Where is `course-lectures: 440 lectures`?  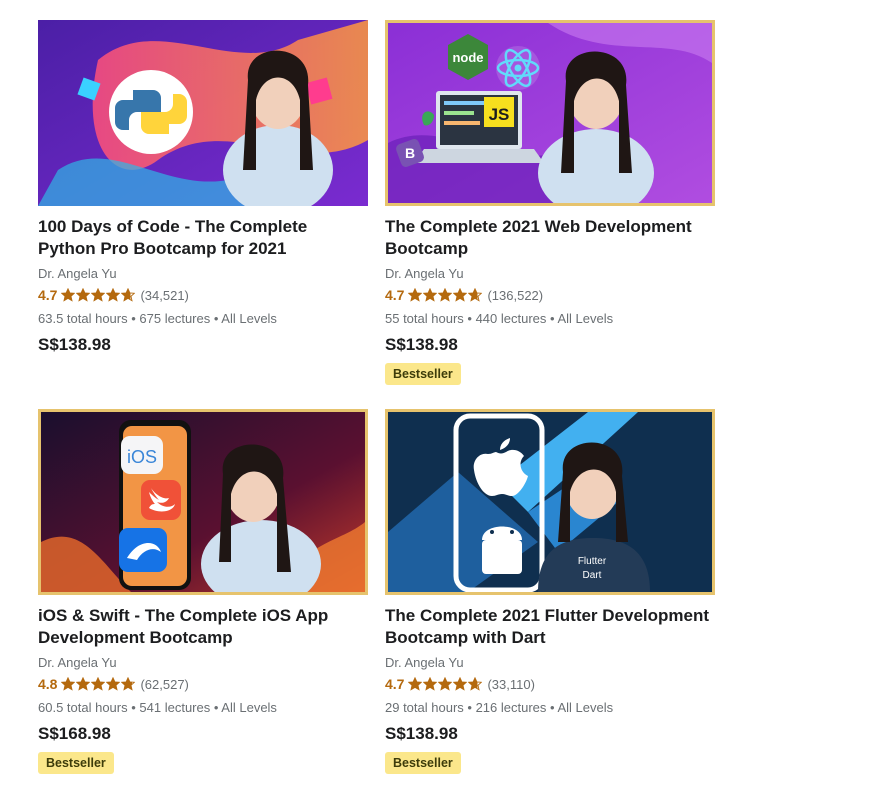 course-lectures: 440 lectures is located at coordinates (511, 318).